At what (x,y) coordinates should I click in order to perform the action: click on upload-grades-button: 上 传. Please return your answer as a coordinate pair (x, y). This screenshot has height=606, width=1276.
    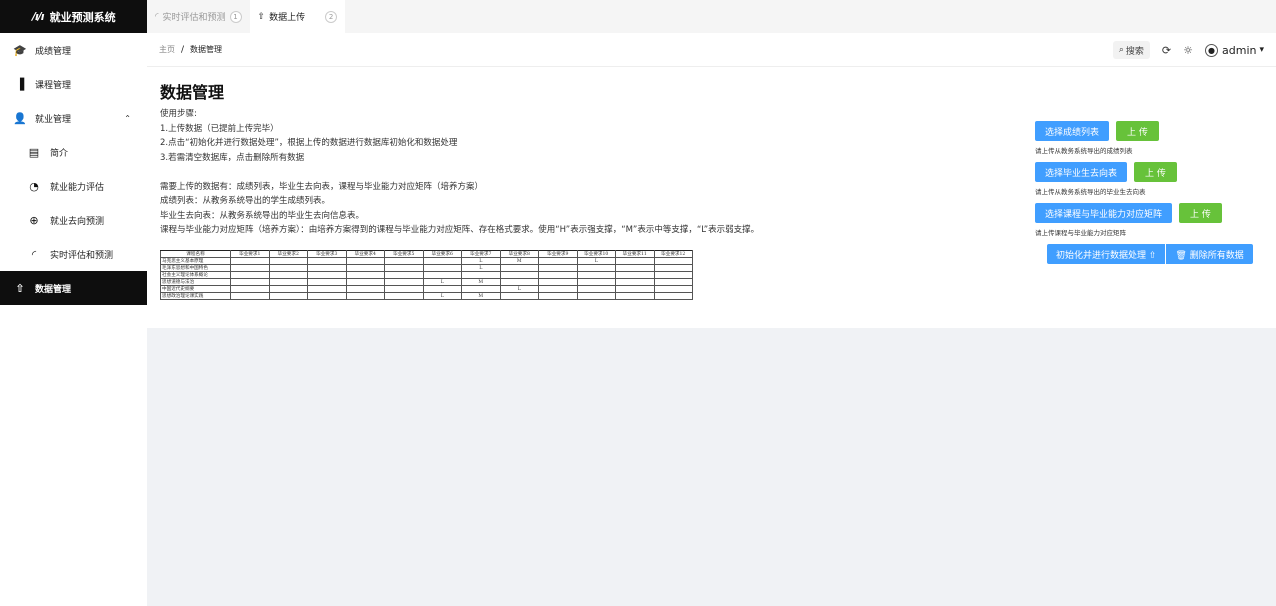
    Looking at the image, I should click on (1137, 131).